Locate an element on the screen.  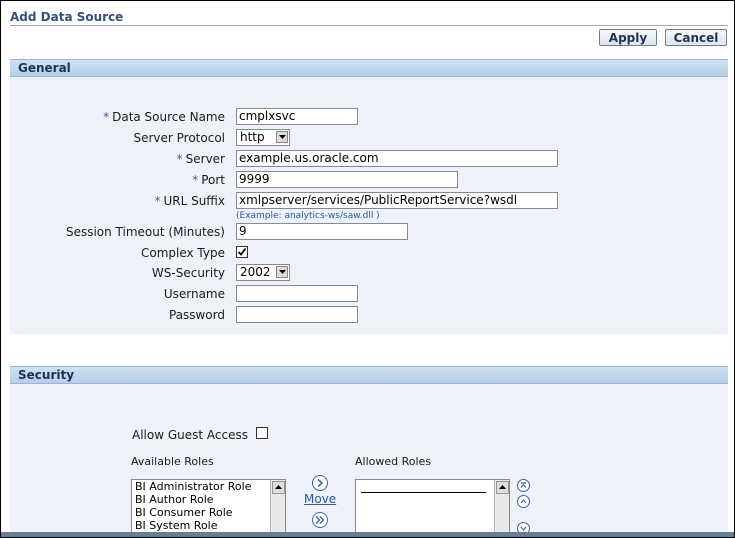
allow-guest-access-label: Allow Guest Access is located at coordinates (190, 435).